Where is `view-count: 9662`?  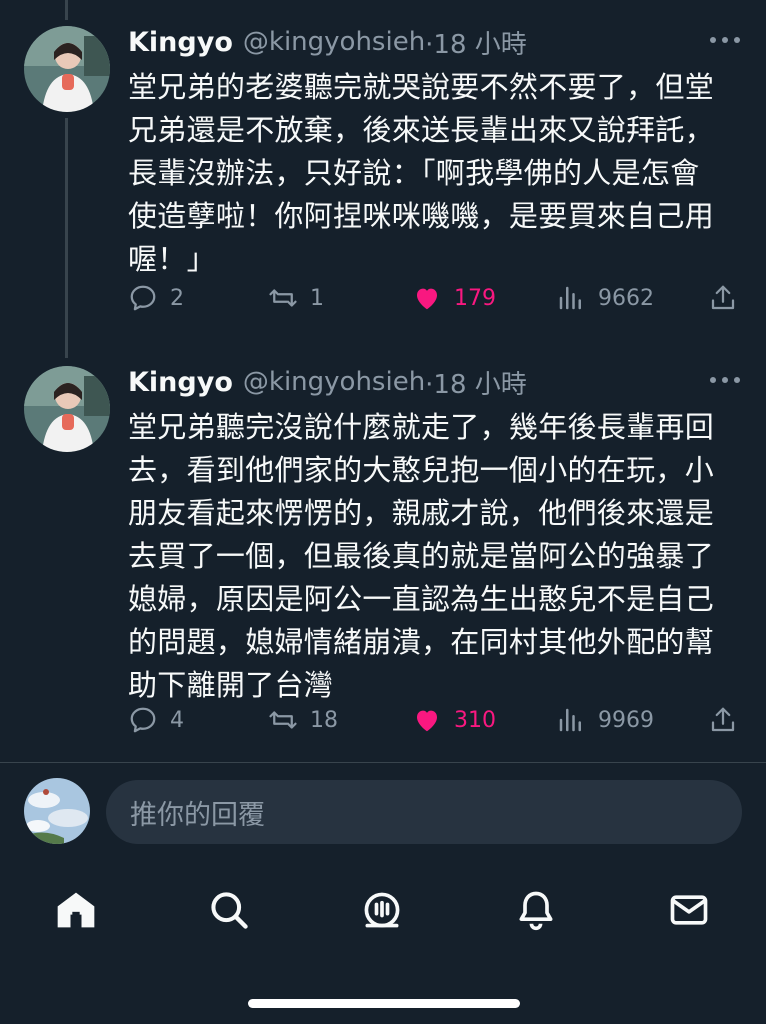 view-count: 9662 is located at coordinates (626, 298).